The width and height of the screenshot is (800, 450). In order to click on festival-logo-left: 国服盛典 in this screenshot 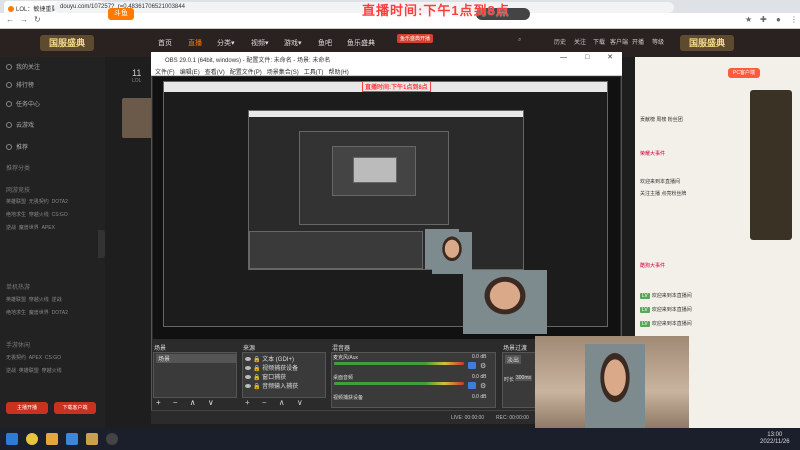, I will do `click(67, 43)`.